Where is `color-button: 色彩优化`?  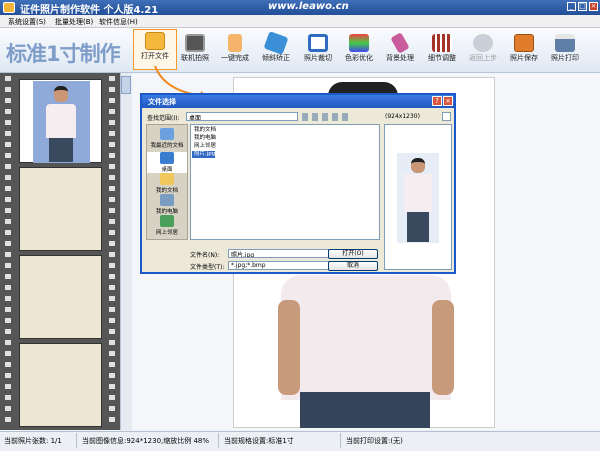 color-button: 色彩优化 is located at coordinates (359, 51).